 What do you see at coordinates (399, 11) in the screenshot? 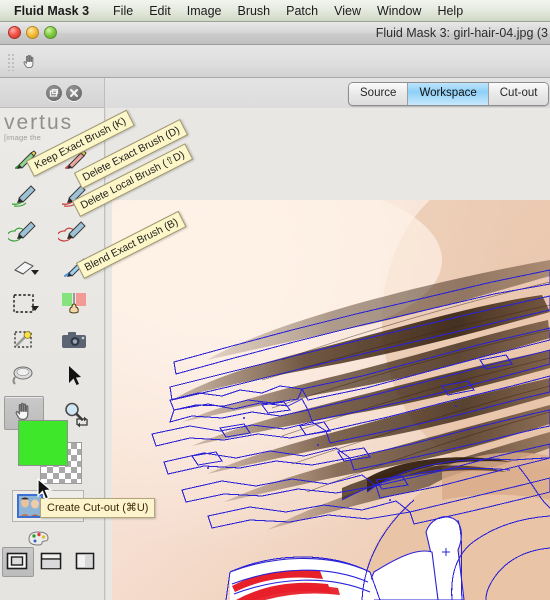
I see `menu-item-window: Window` at bounding box center [399, 11].